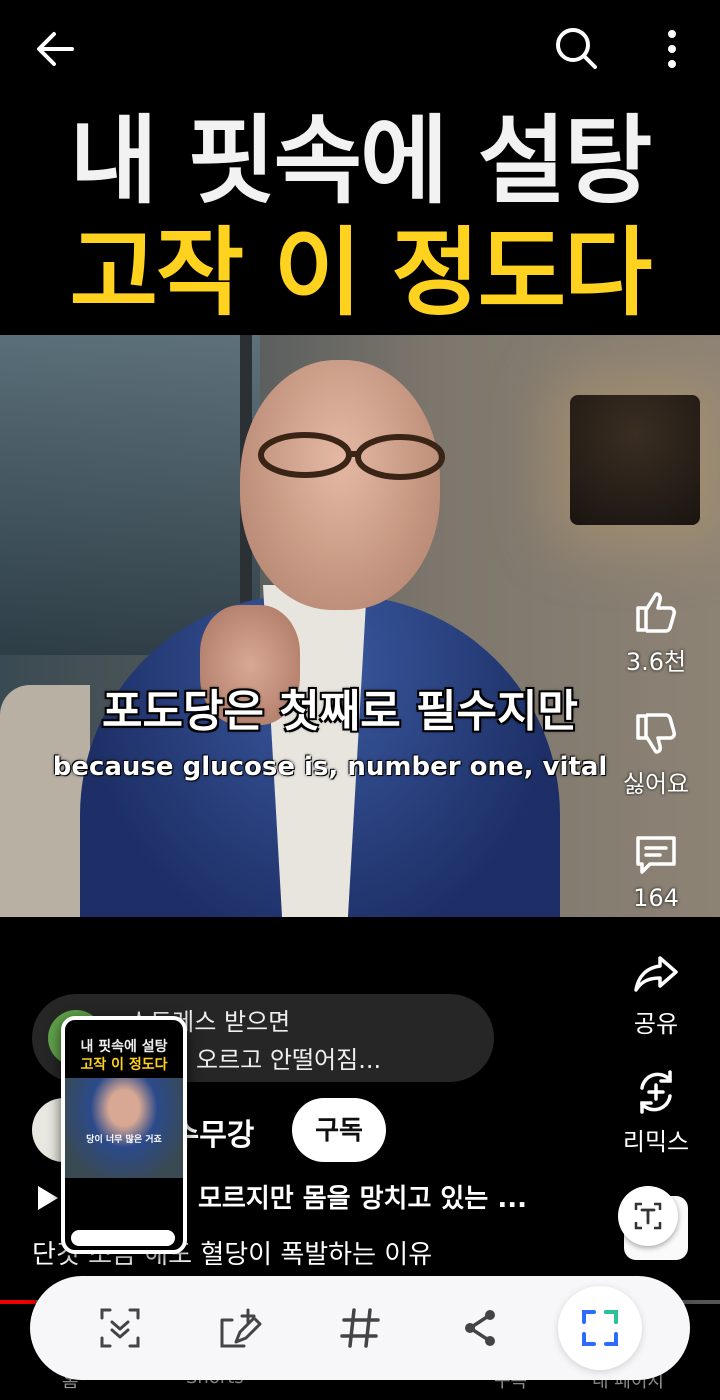  I want to click on share-screenshot-button, so click(480, 1328).